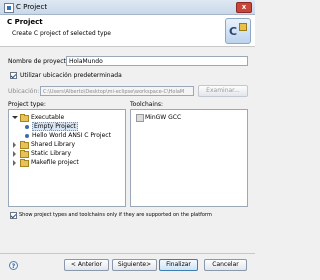 The image size is (320, 280). I want to click on toolchains-list: MinGW GCC, so click(189, 158).